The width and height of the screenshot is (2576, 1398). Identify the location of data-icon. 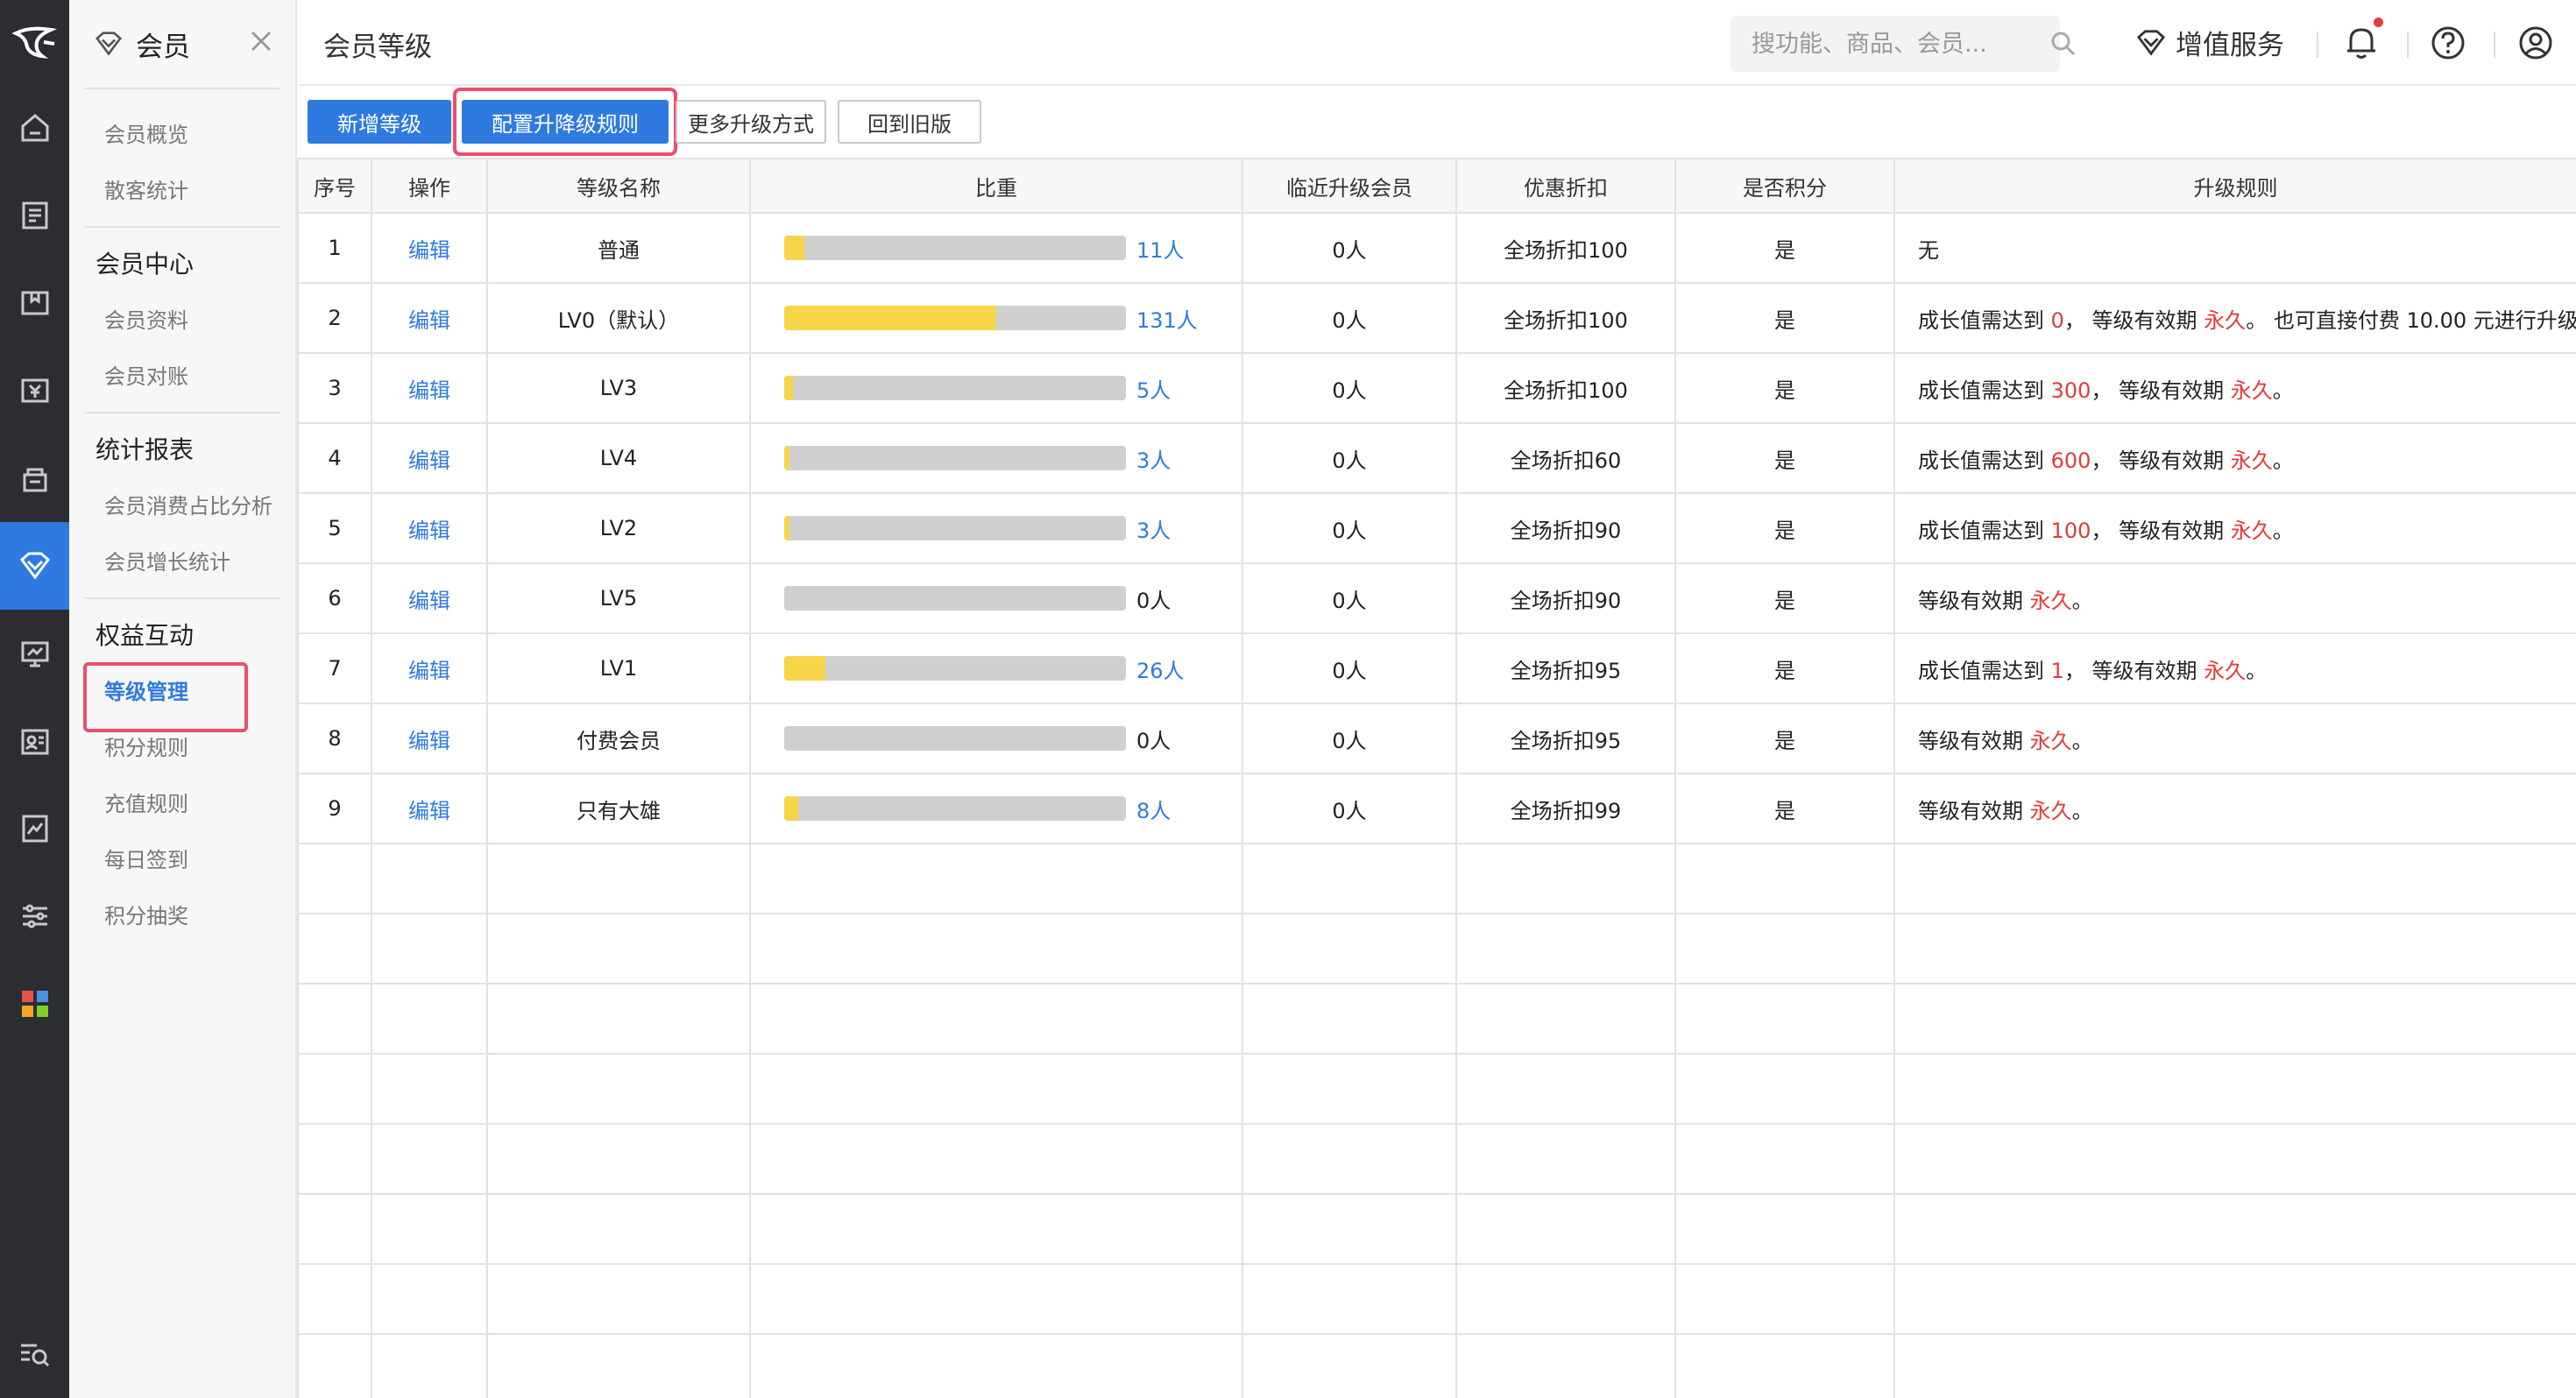
(34, 828).